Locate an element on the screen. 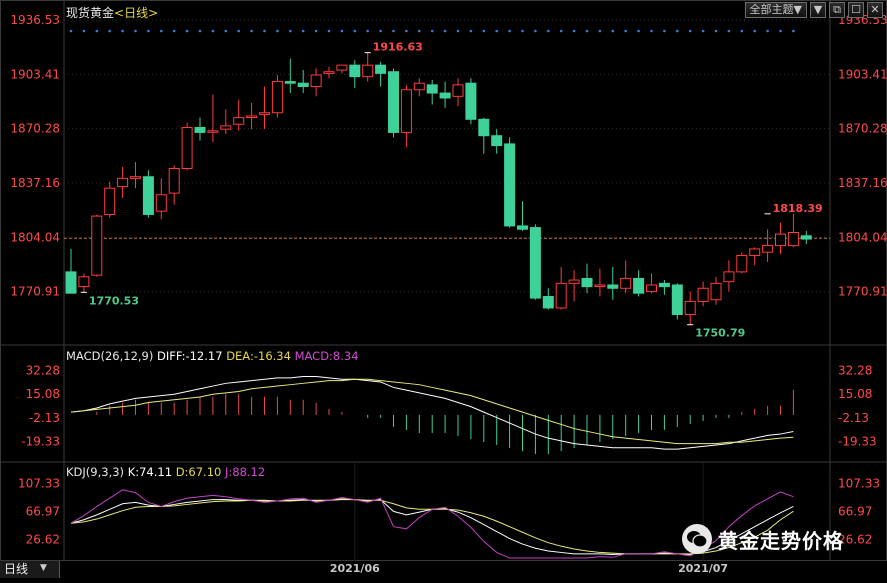  watermark-text: 黄金走势价格 is located at coordinates (781, 540).